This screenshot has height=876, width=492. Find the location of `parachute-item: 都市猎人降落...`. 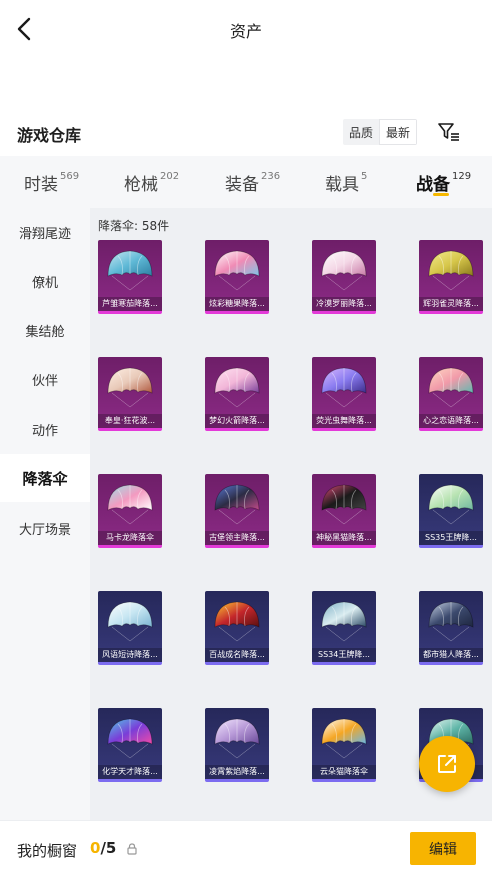

parachute-item: 都市猎人降落... is located at coordinates (451, 628).